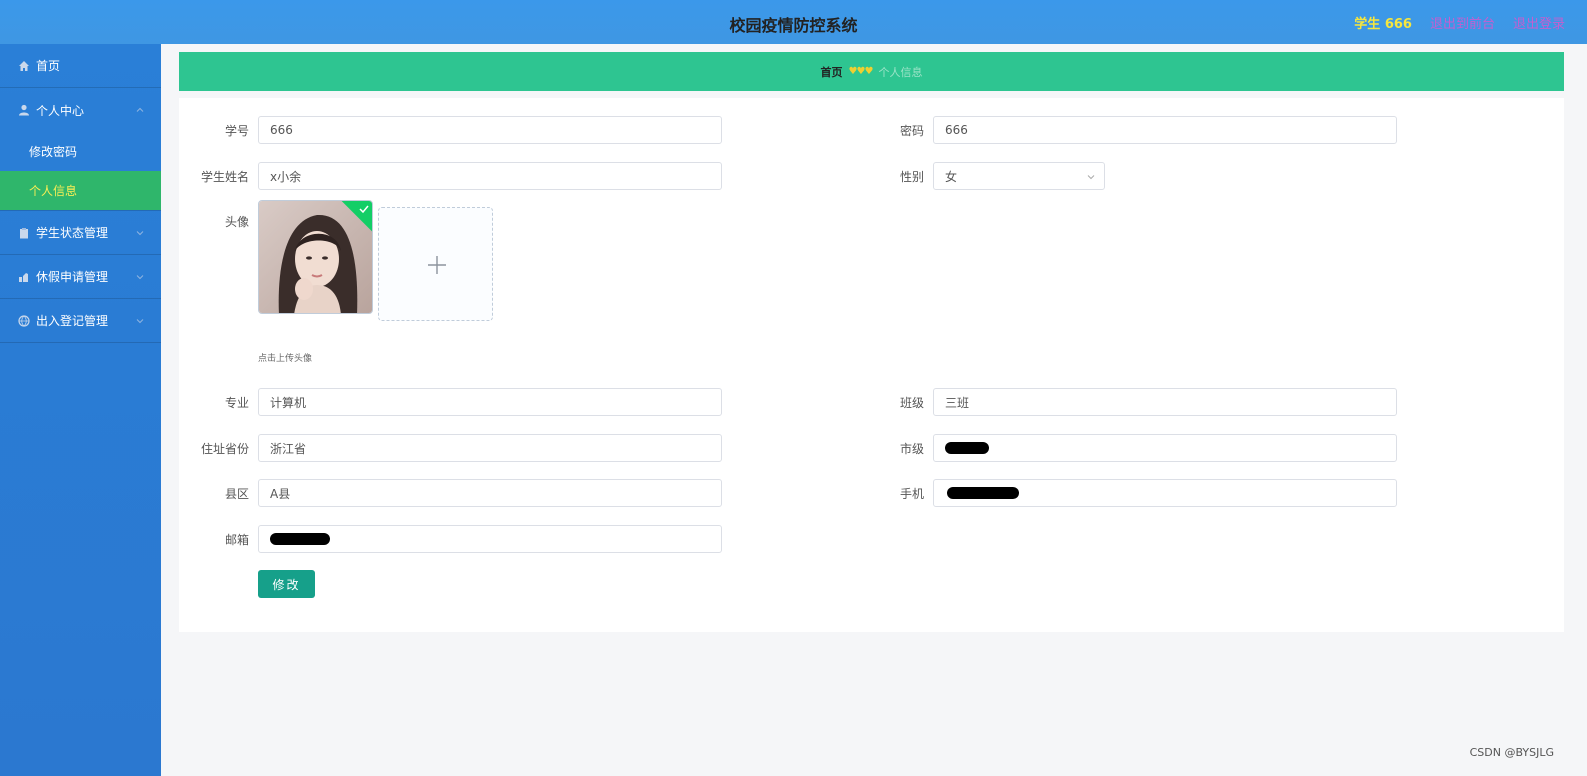 This screenshot has width=1587, height=776. I want to click on class-input: 三班, so click(1165, 402).